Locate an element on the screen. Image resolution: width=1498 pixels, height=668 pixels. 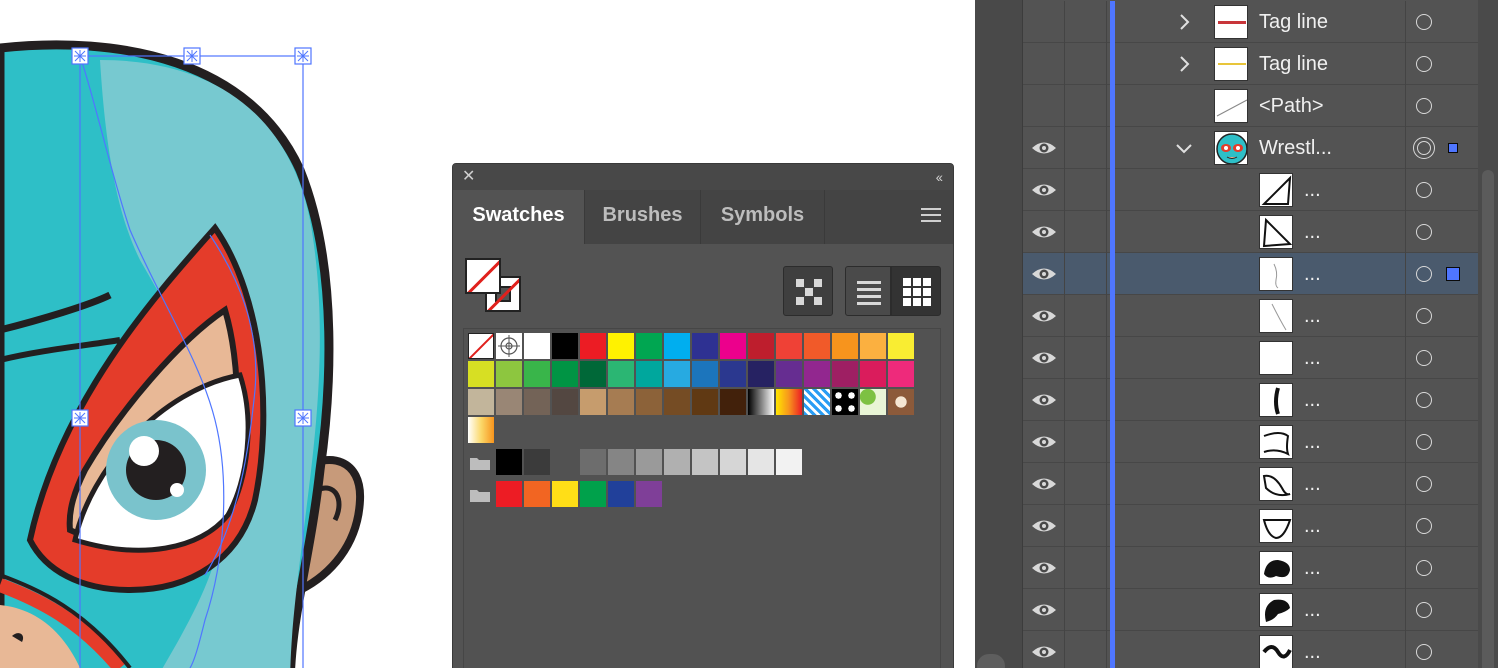
expand-toggle is located at coordinates (1184, 22).